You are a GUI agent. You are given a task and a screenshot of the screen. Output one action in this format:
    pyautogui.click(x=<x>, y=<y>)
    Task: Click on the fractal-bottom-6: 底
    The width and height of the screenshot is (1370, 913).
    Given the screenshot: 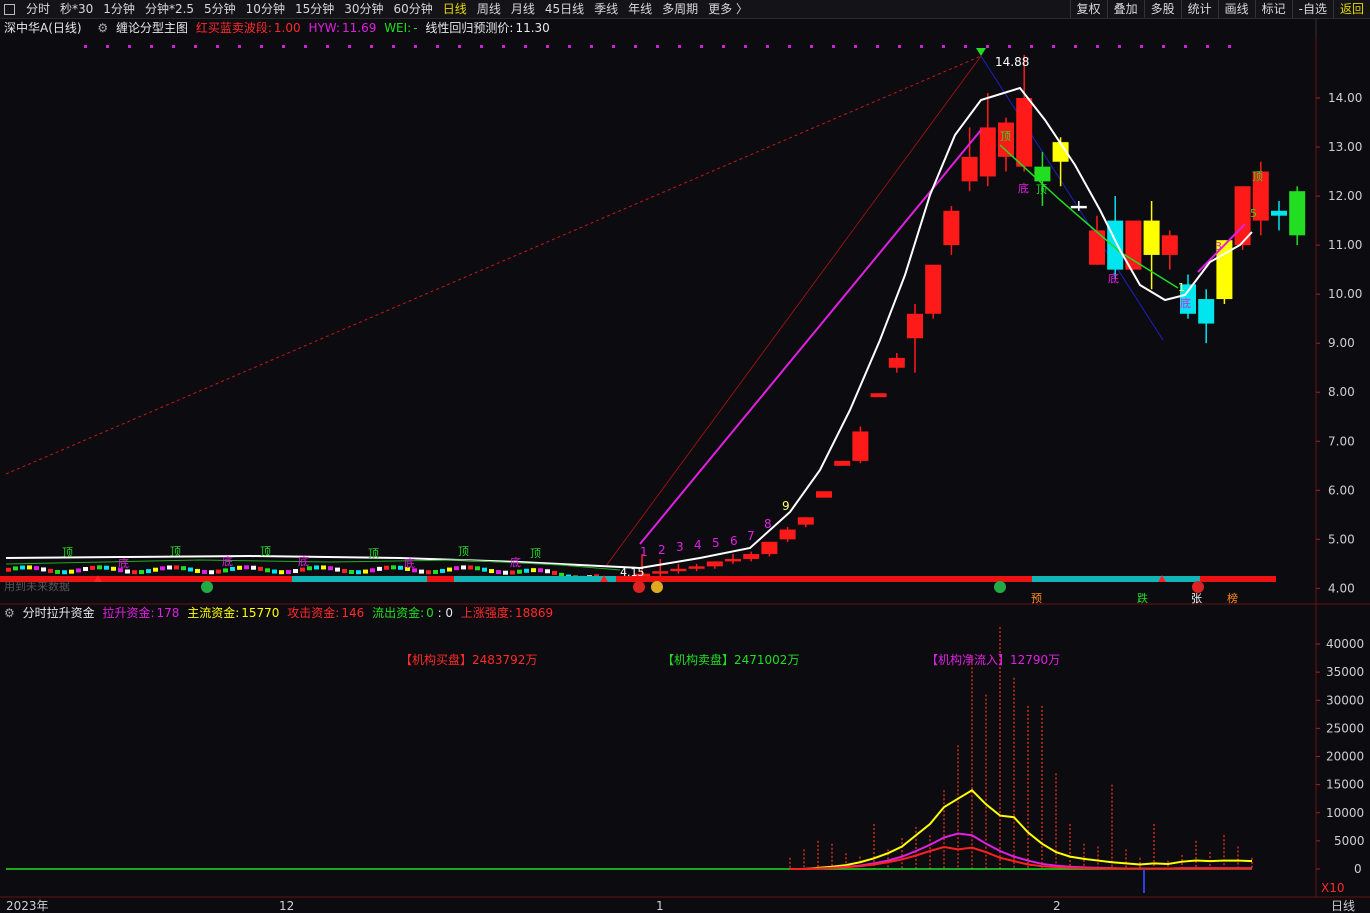 What is the action you would take?
    pyautogui.click(x=1113, y=278)
    